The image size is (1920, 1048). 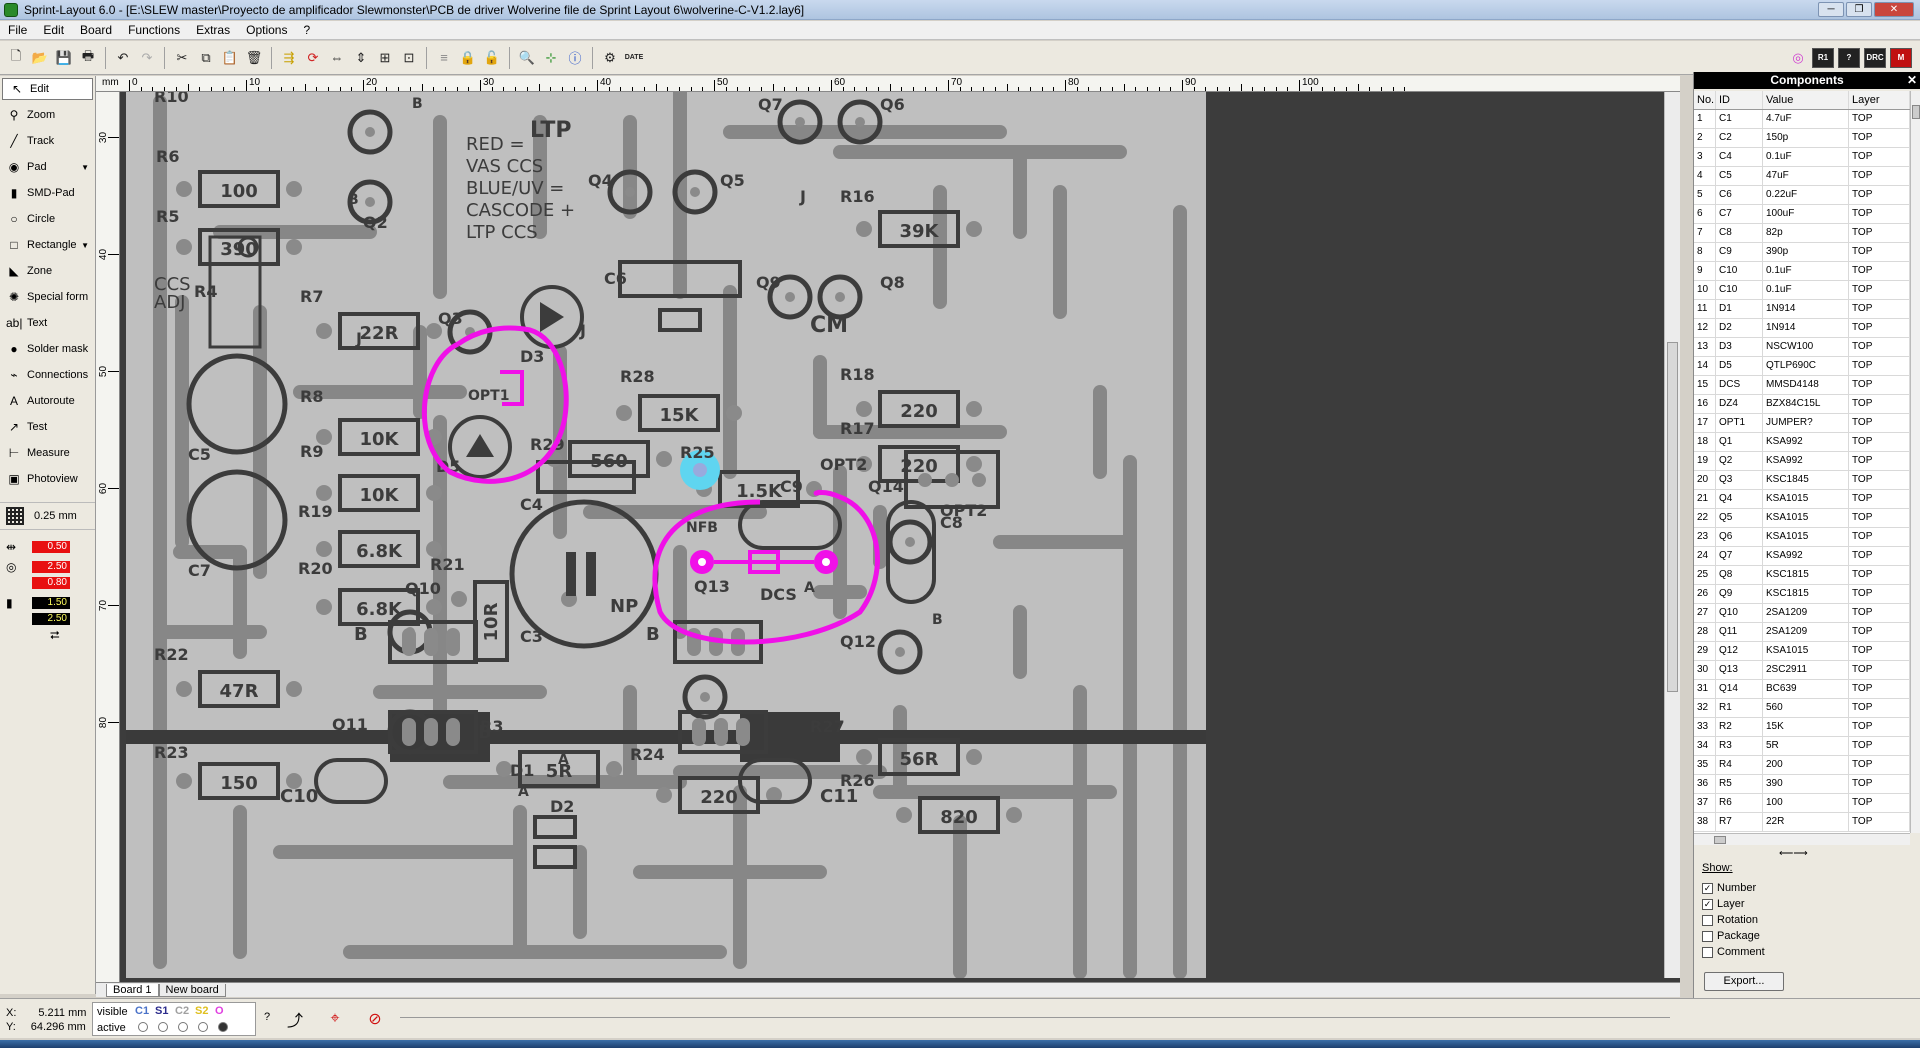 I want to click on copy-icon: ⧉, so click(x=206, y=58).